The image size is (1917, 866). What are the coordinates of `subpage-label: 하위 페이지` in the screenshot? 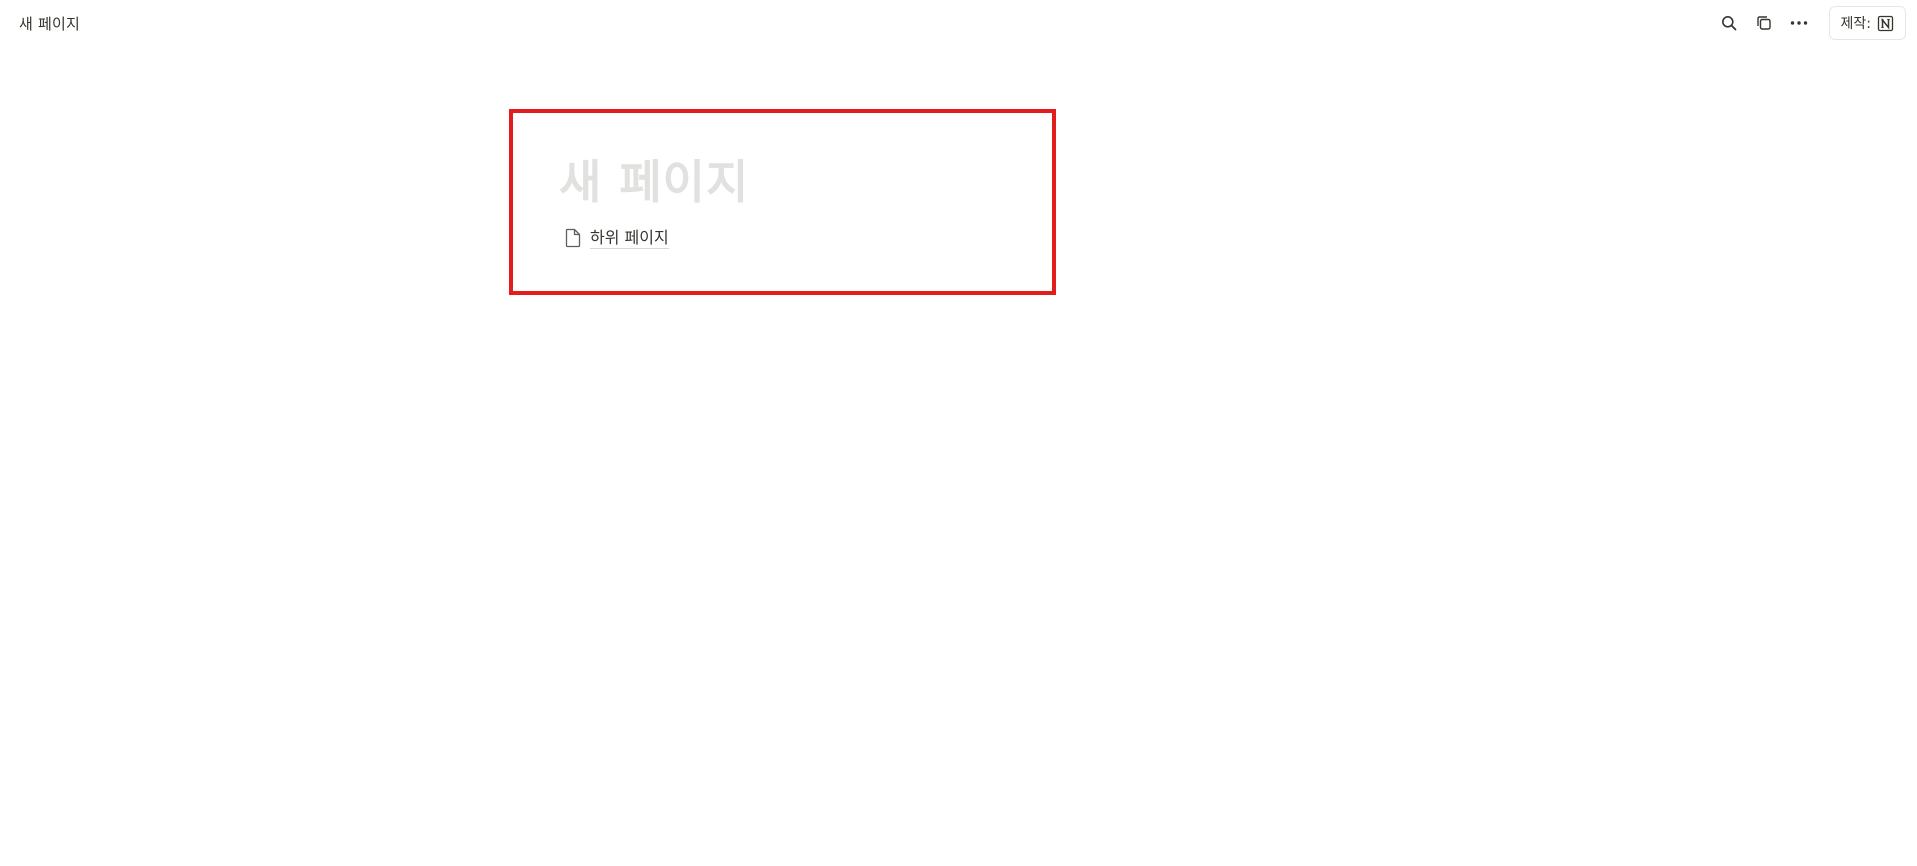 It's located at (629, 238).